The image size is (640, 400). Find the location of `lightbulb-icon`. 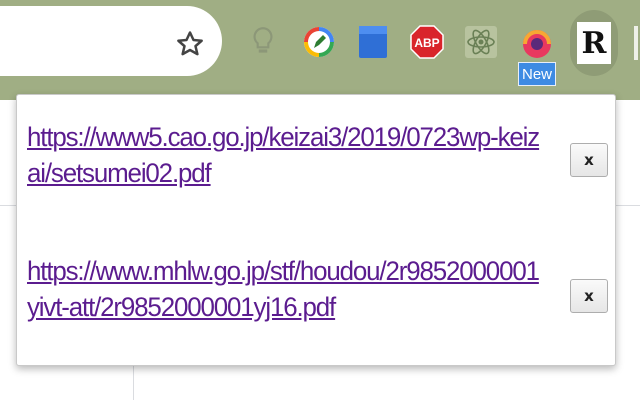

lightbulb-icon is located at coordinates (263, 42).